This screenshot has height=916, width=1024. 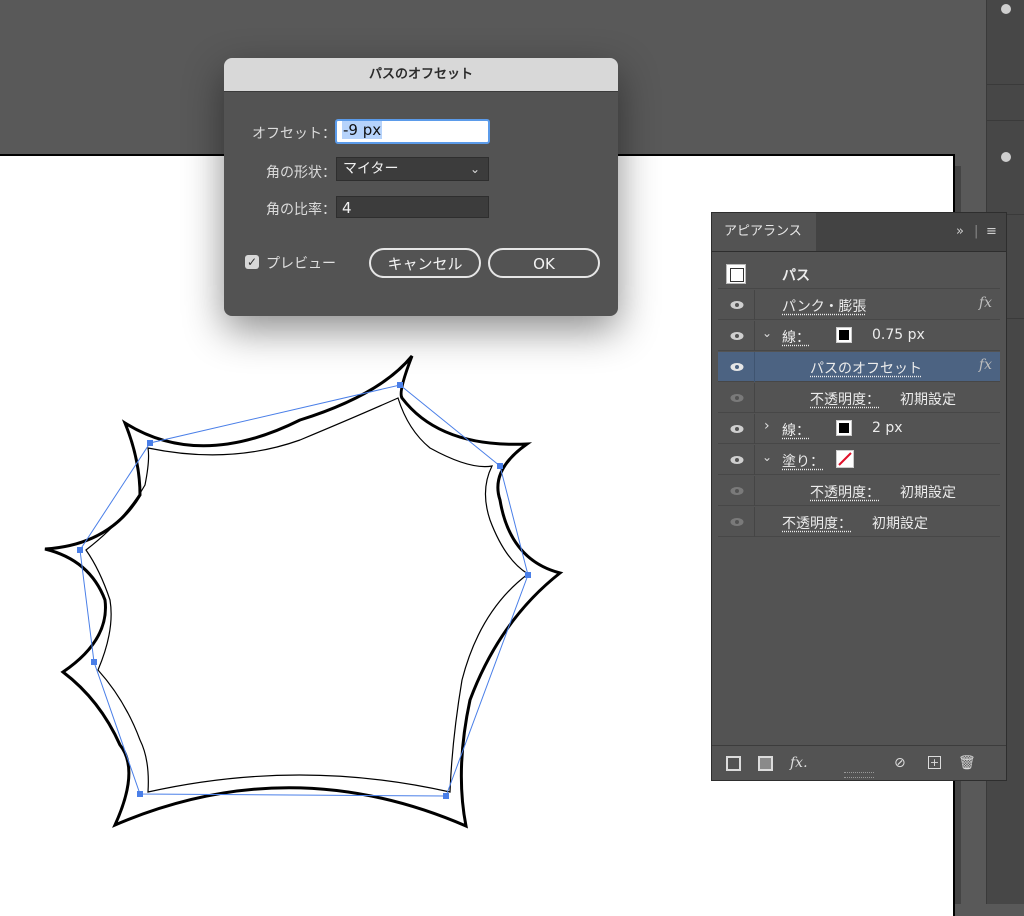 I want to click on appearance-row-opacity: 不透明度： 初期設定, so click(x=859, y=398).